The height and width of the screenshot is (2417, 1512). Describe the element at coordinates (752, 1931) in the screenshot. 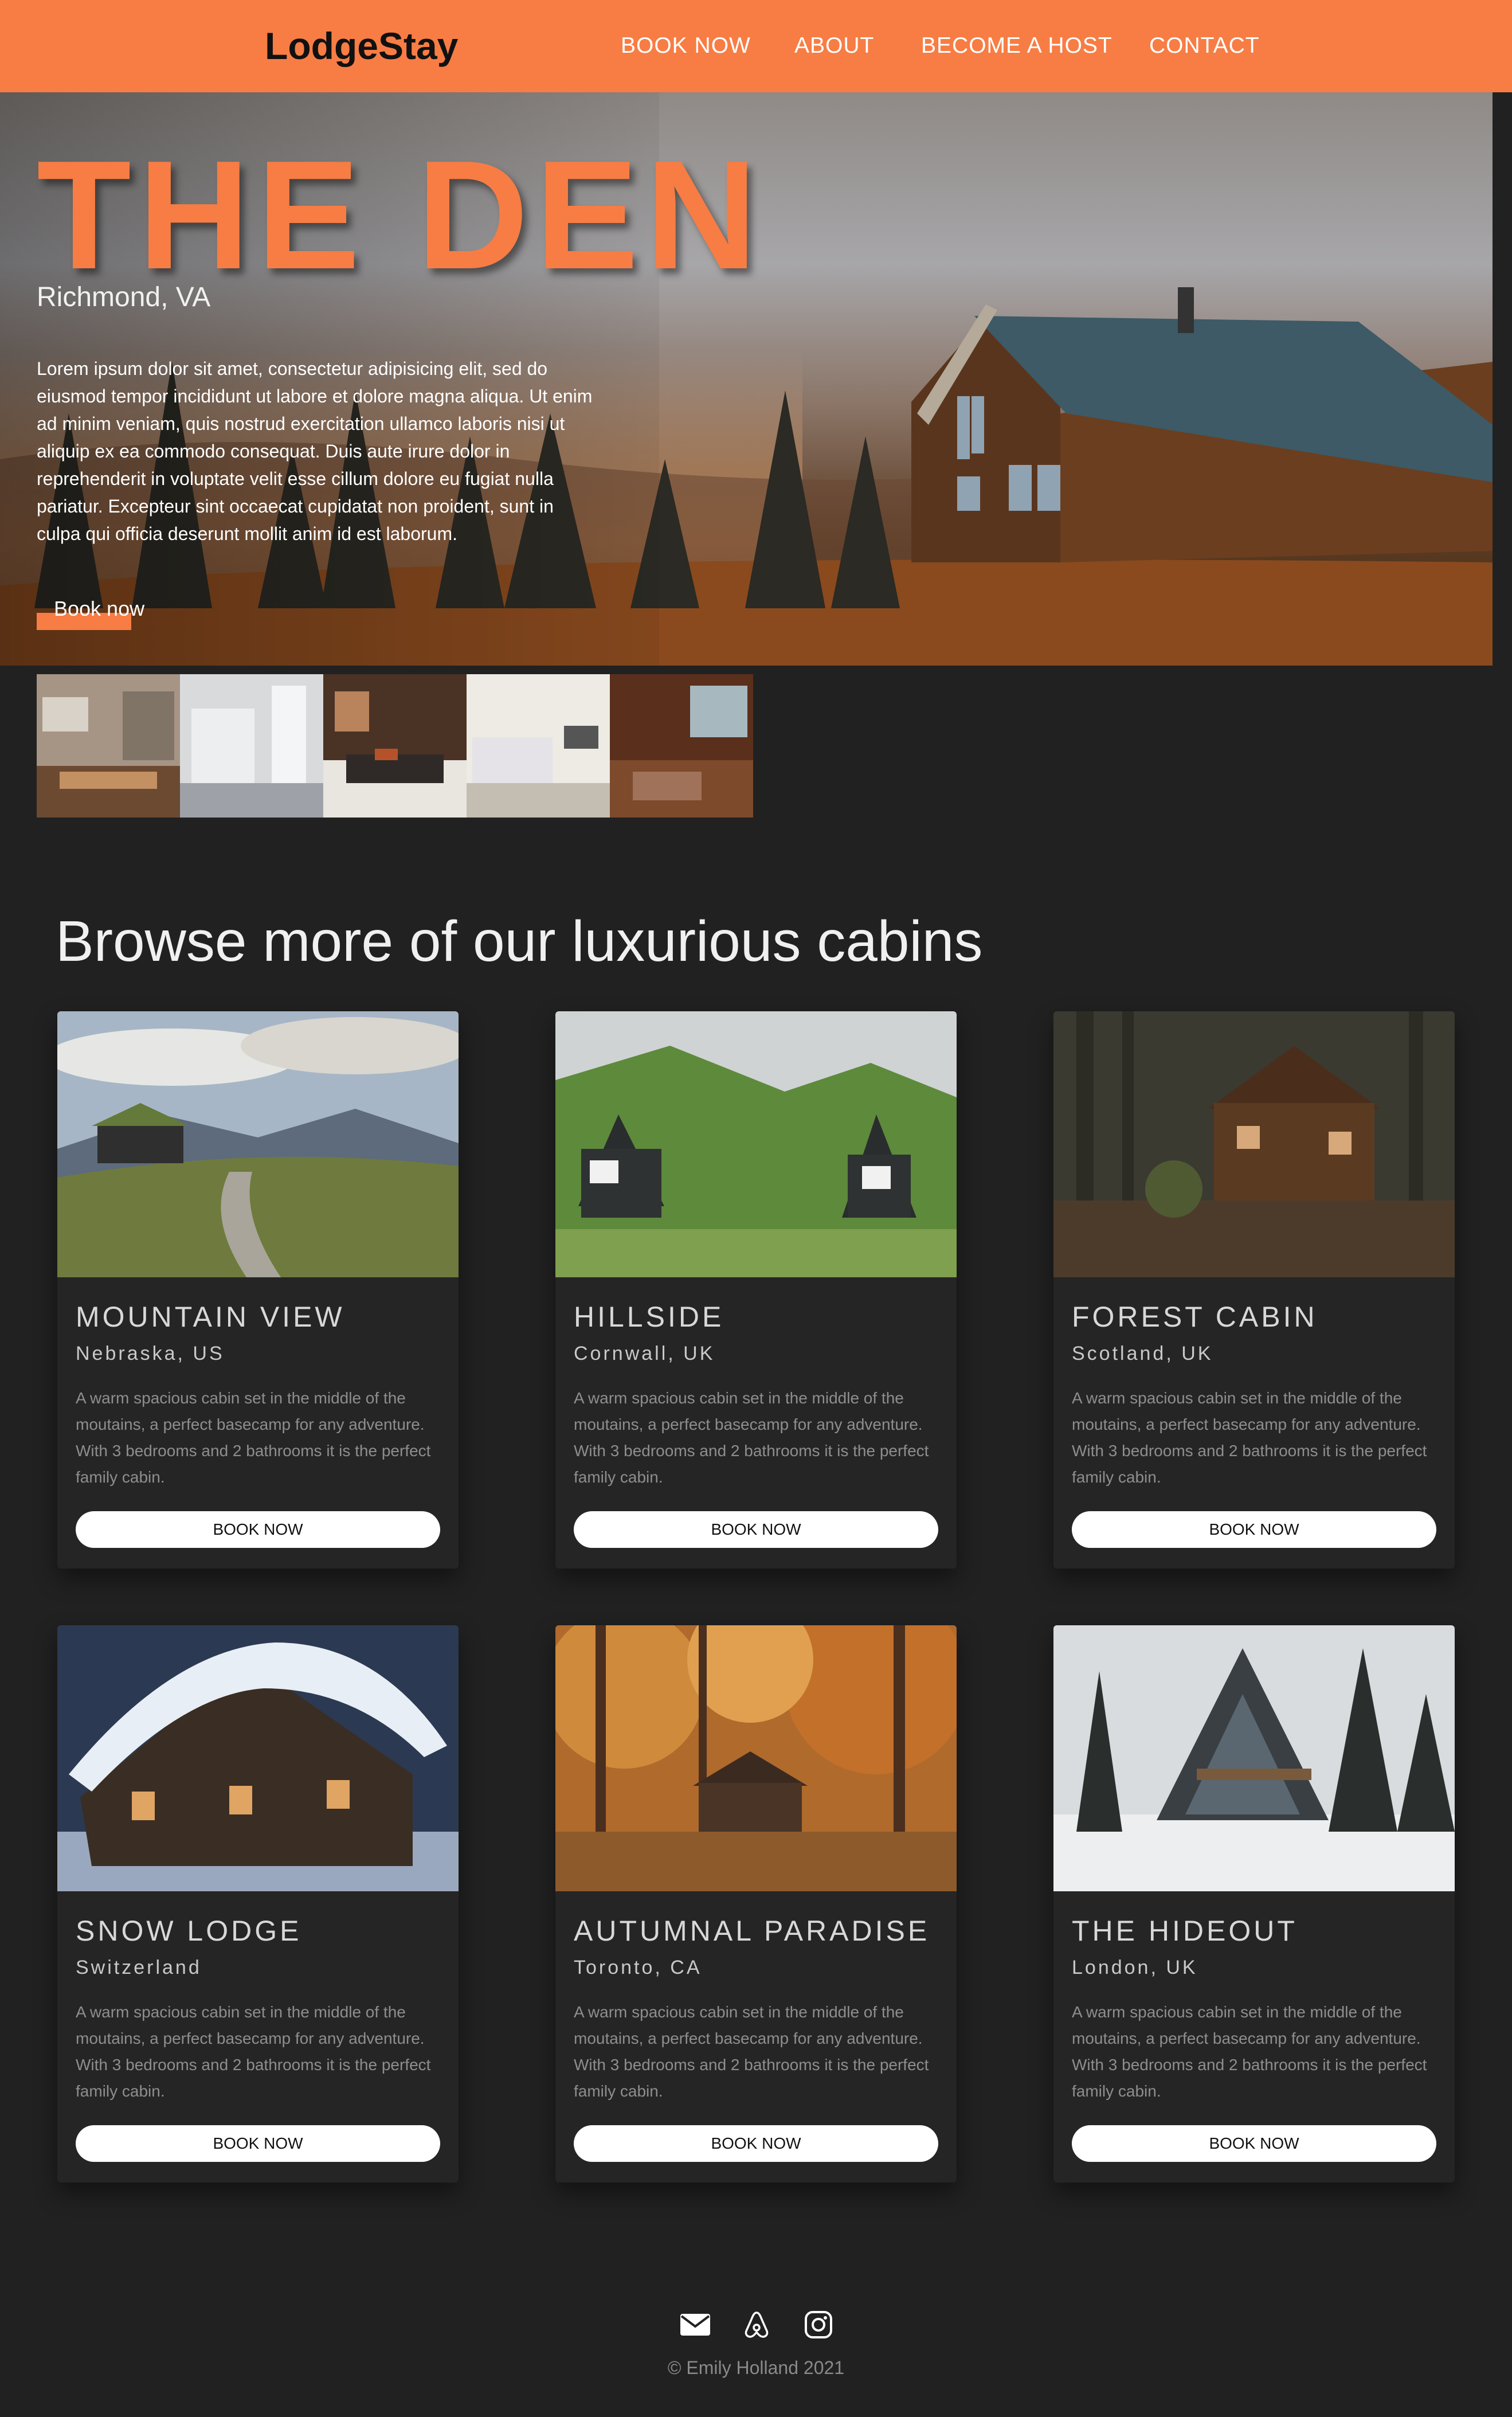

I see `cabin-name: AUTUMNAL PARADISE` at that location.